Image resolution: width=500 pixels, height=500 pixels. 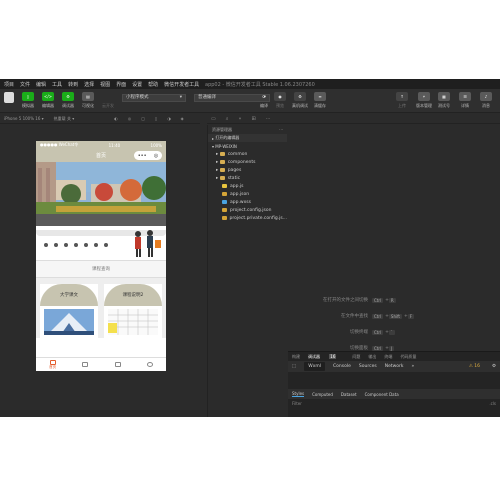 What do you see at coordinates (69, 311) in the screenshot?
I see `course-card-1: 大学课文` at bounding box center [69, 311].